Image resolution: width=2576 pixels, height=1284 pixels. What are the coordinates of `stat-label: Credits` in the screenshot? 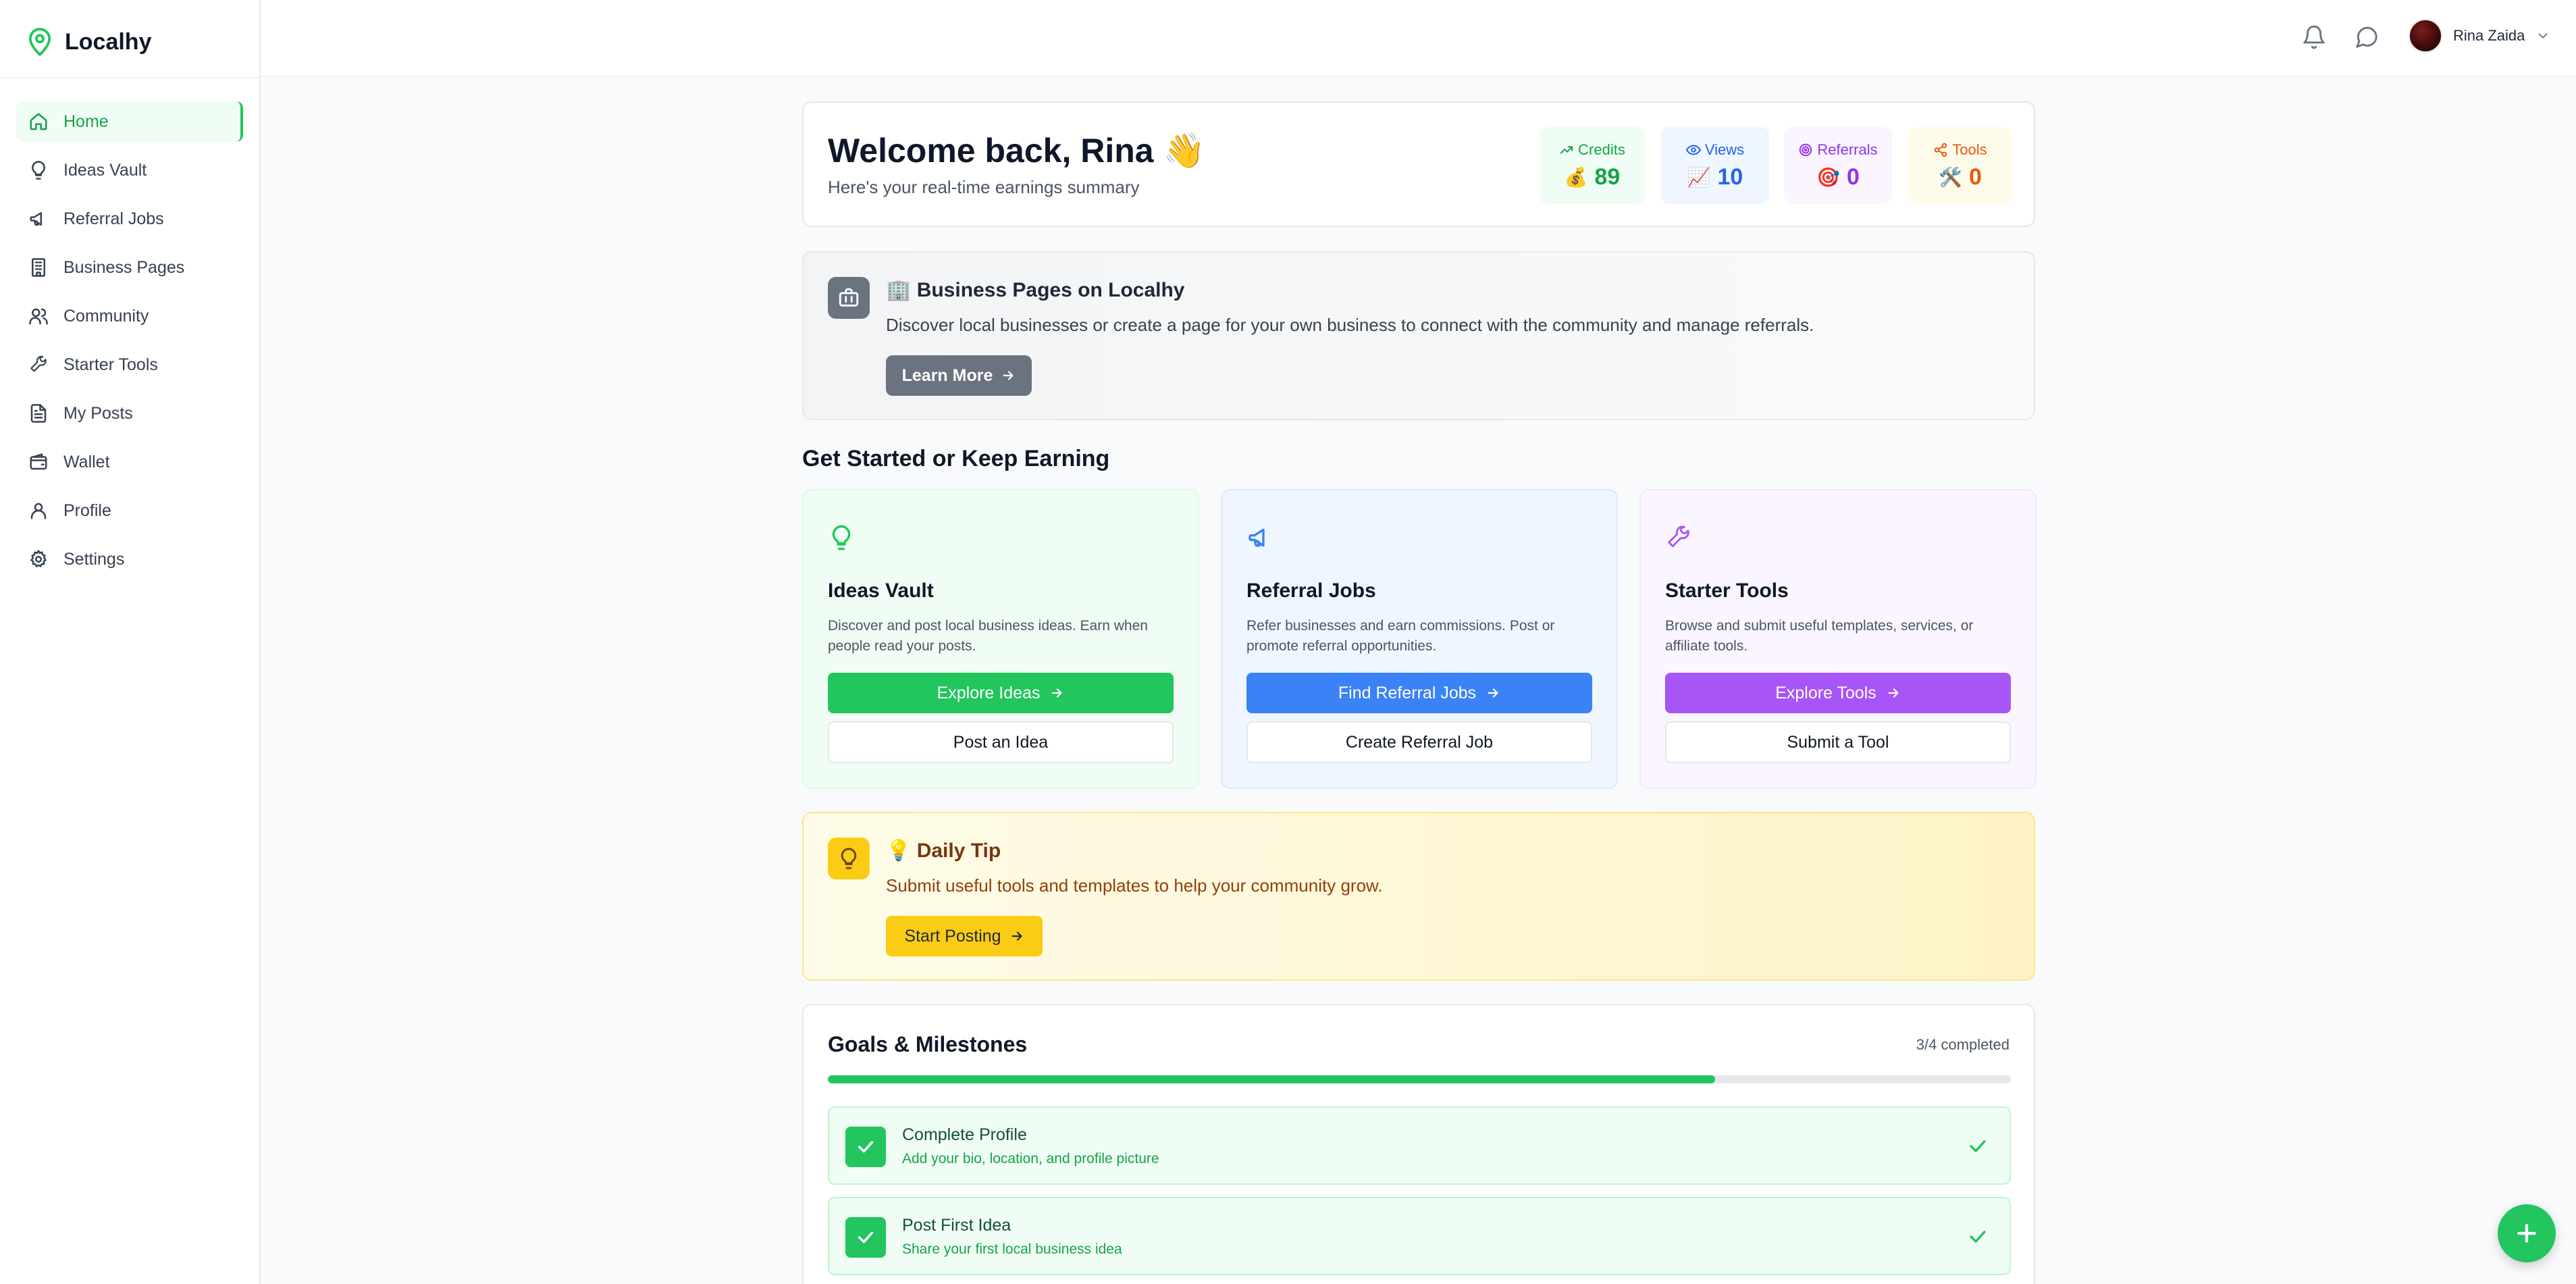 It's located at (1601, 149).